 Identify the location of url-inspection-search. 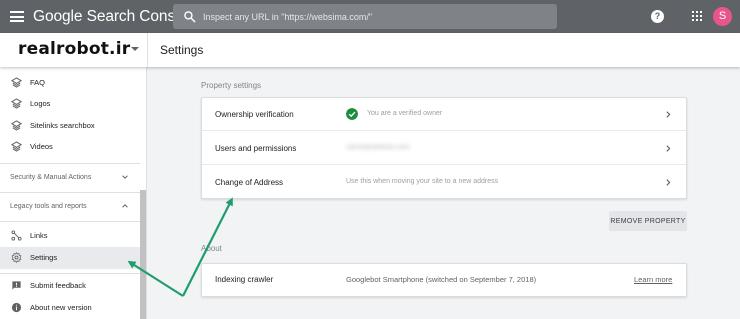
(365, 16).